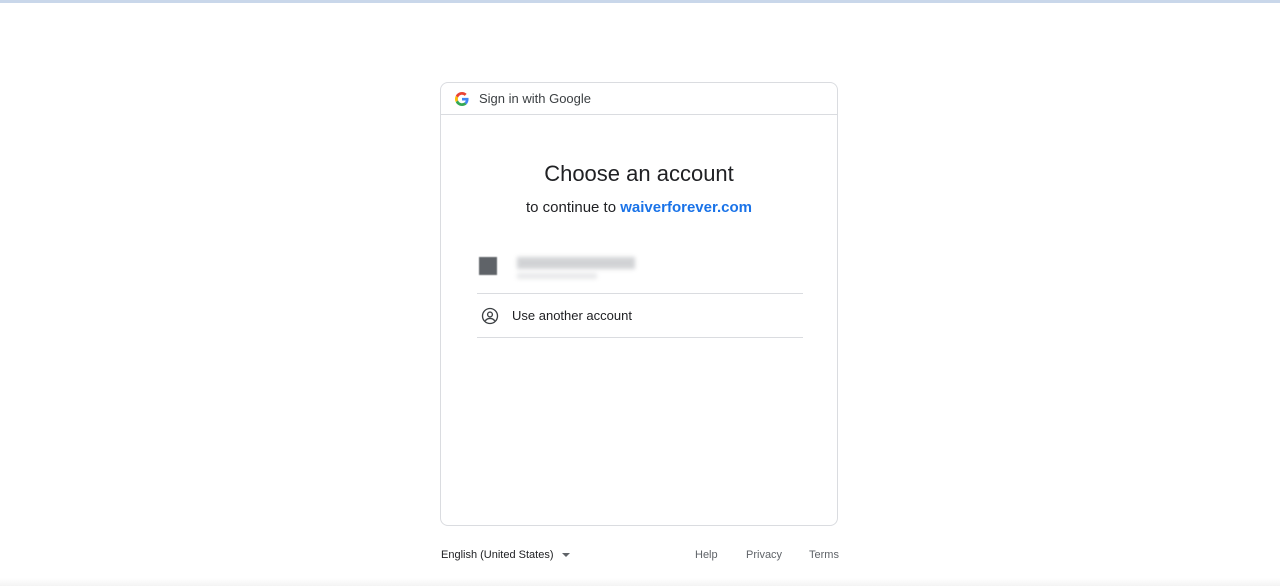 This screenshot has height=586, width=1280. Describe the element at coordinates (640, 270) in the screenshot. I see `account-list-item` at that location.